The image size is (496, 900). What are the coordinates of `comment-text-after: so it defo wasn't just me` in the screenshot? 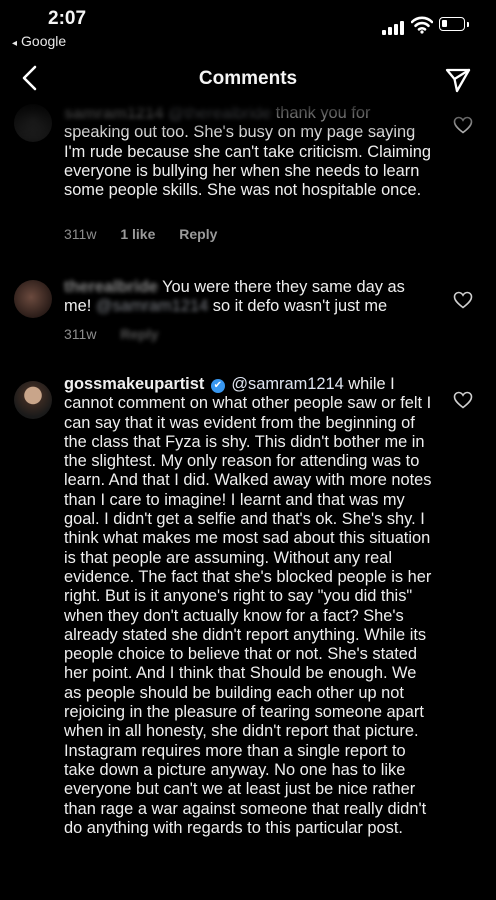 It's located at (300, 306).